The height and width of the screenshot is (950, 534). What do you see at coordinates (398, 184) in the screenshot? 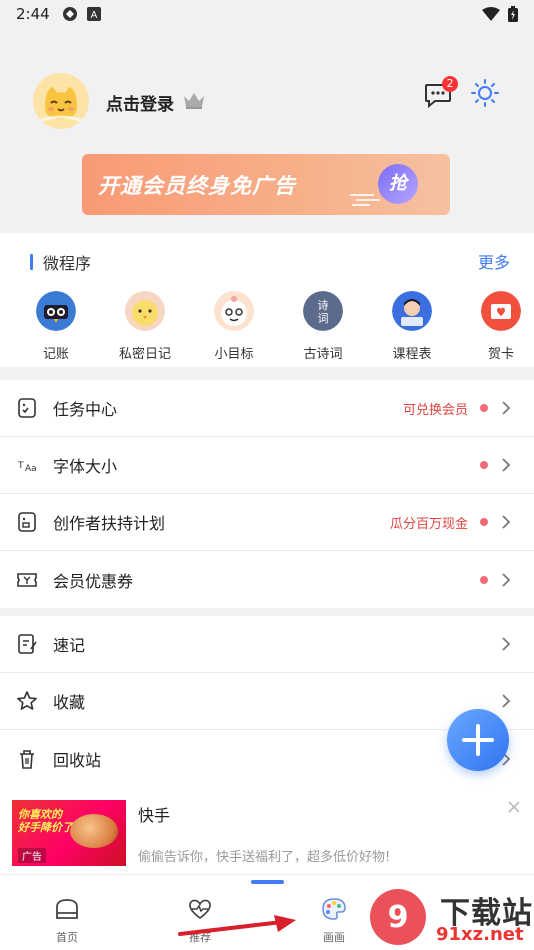
I see `banner-grab-button: 抢` at bounding box center [398, 184].